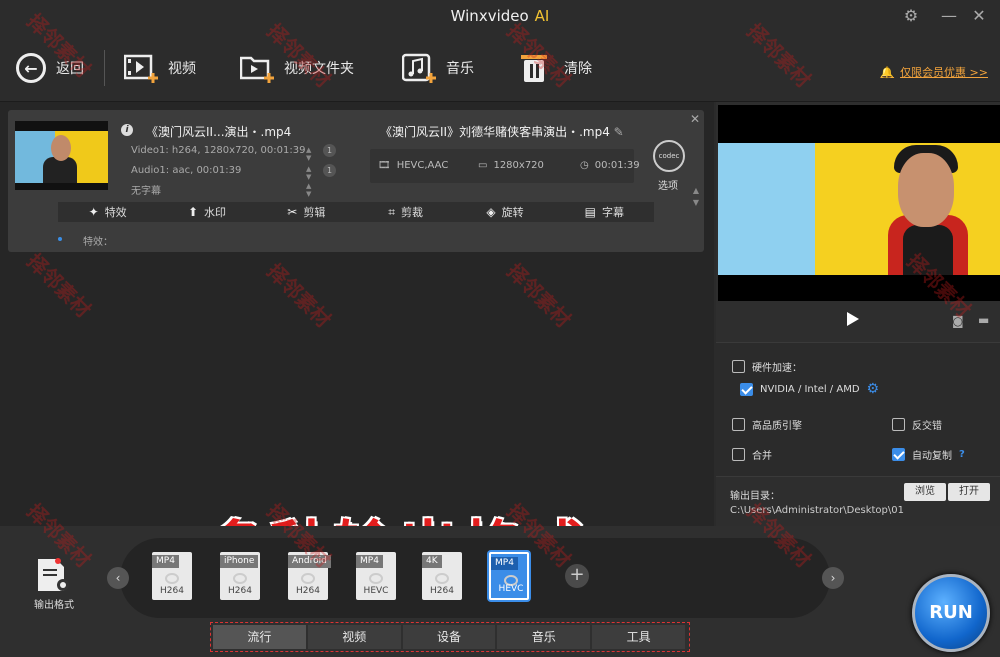  What do you see at coordinates (738, 366) in the screenshot?
I see `hw-accel-box` at bounding box center [738, 366].